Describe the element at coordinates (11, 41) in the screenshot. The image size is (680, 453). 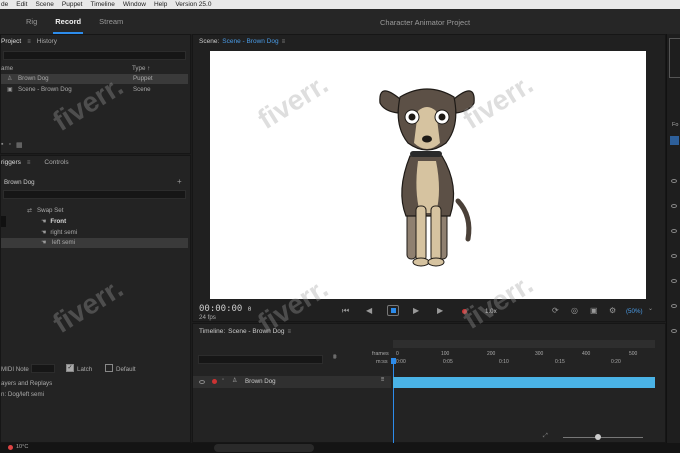
I see `tab-project: Project` at that location.